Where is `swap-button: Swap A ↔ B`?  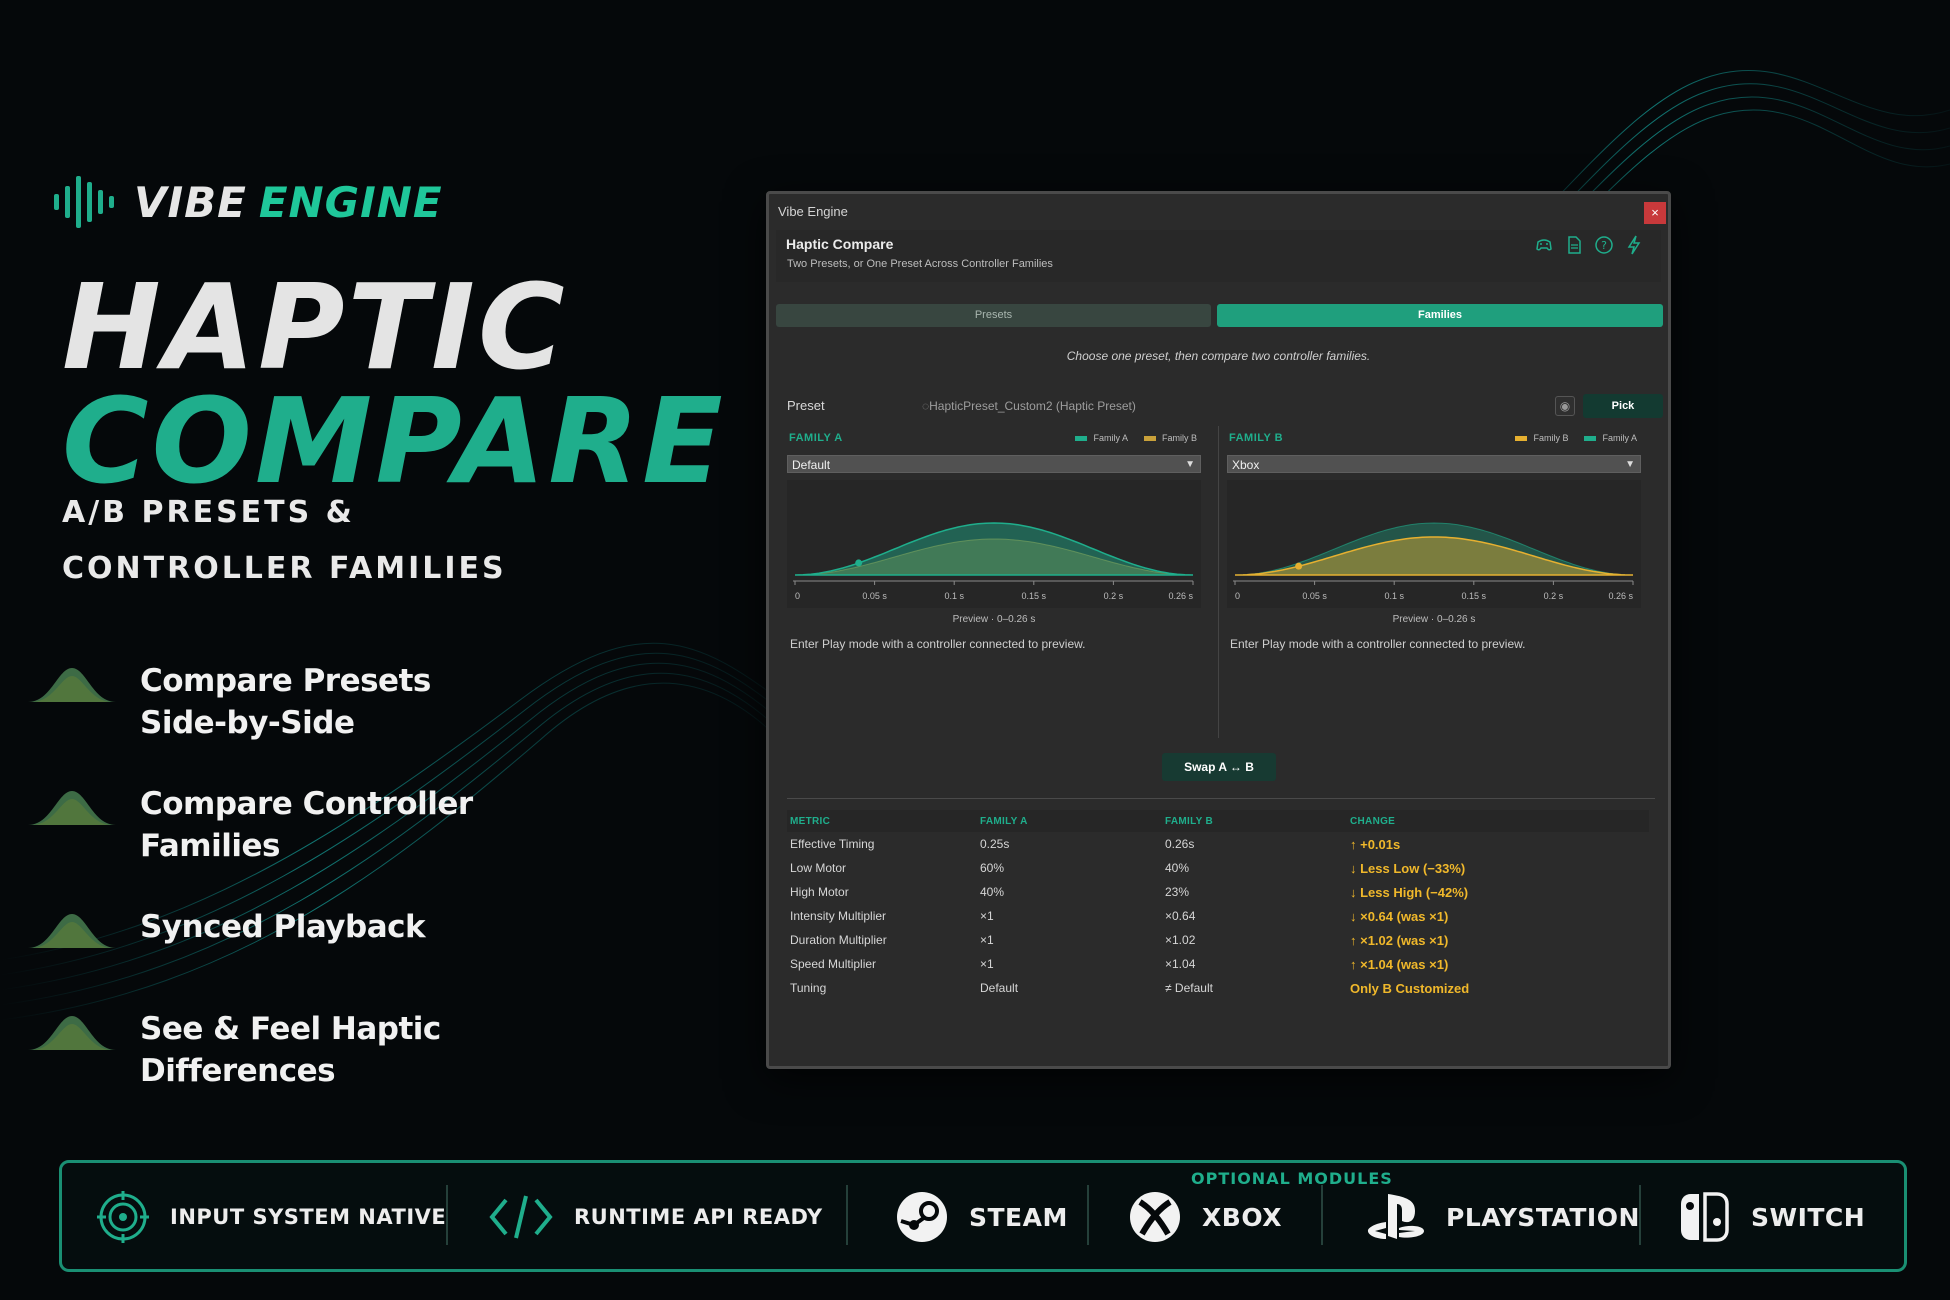 swap-button: Swap A ↔ B is located at coordinates (1219, 767).